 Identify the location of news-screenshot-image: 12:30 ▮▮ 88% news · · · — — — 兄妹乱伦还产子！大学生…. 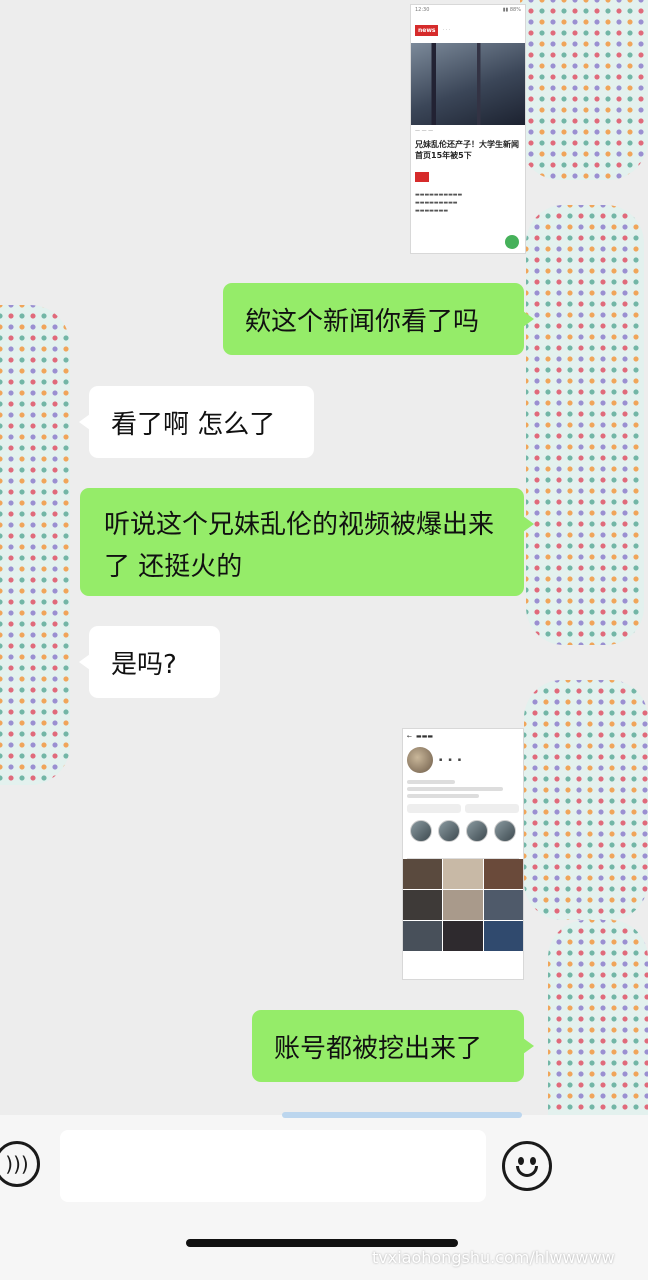
(468, 129).